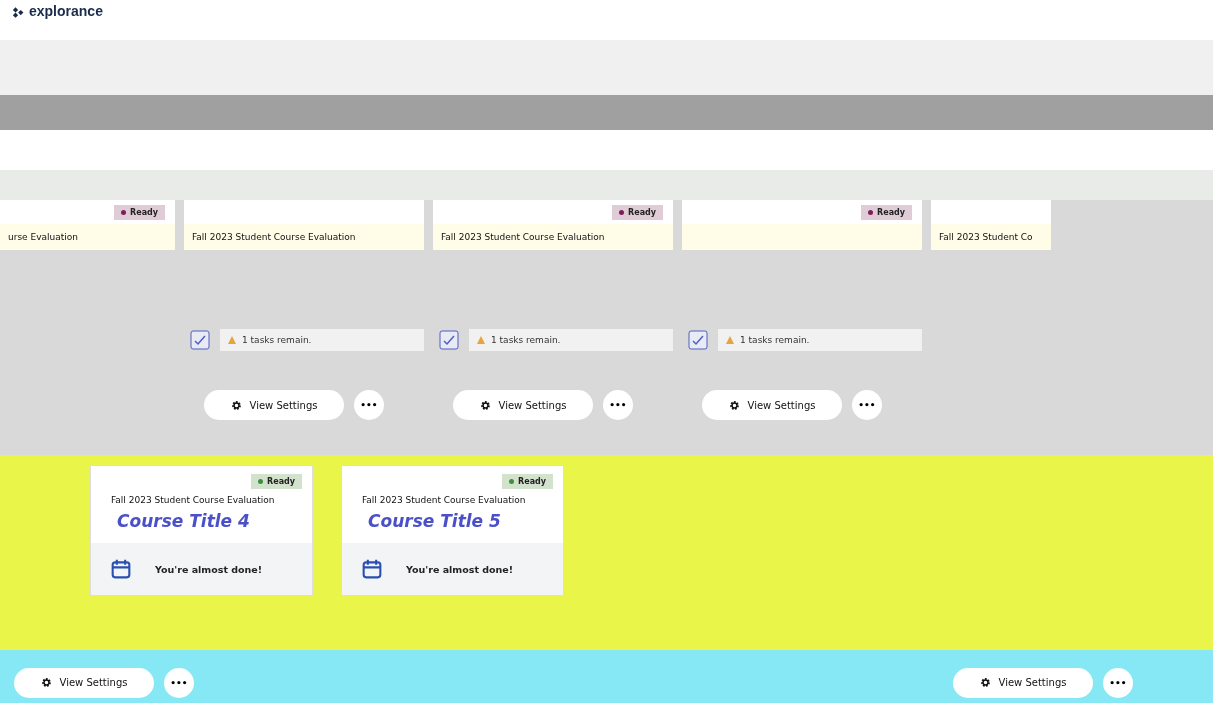  Describe the element at coordinates (206, 521) in the screenshot. I see `course-title: Course Title 4` at that location.